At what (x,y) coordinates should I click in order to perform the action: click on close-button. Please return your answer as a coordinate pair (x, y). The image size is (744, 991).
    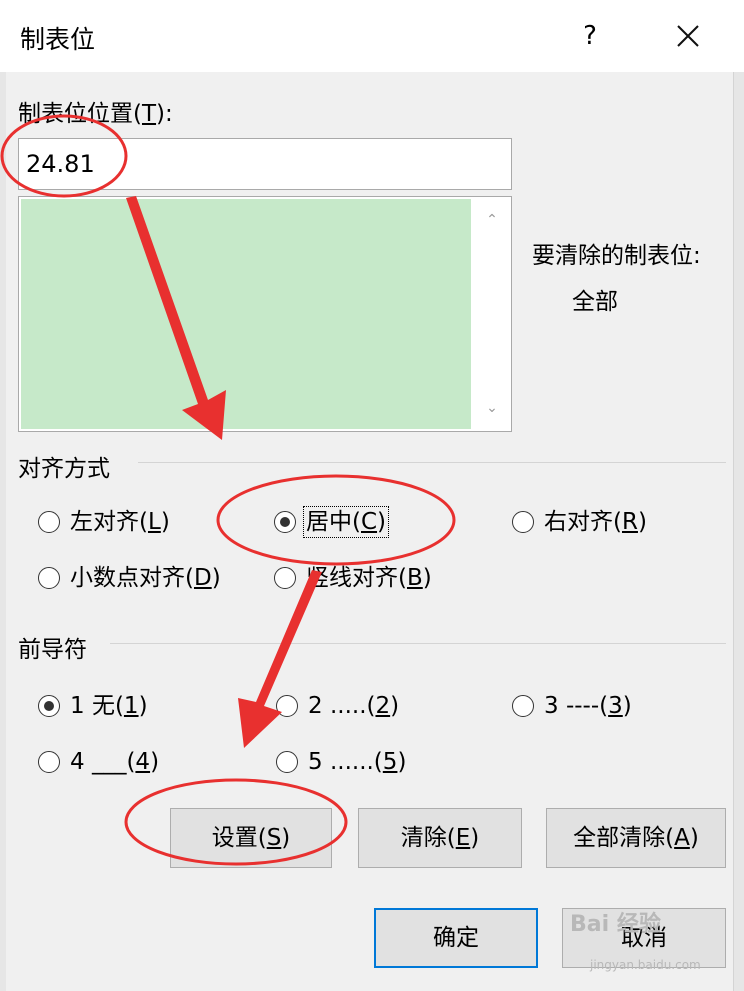
    Looking at the image, I should click on (688, 36).